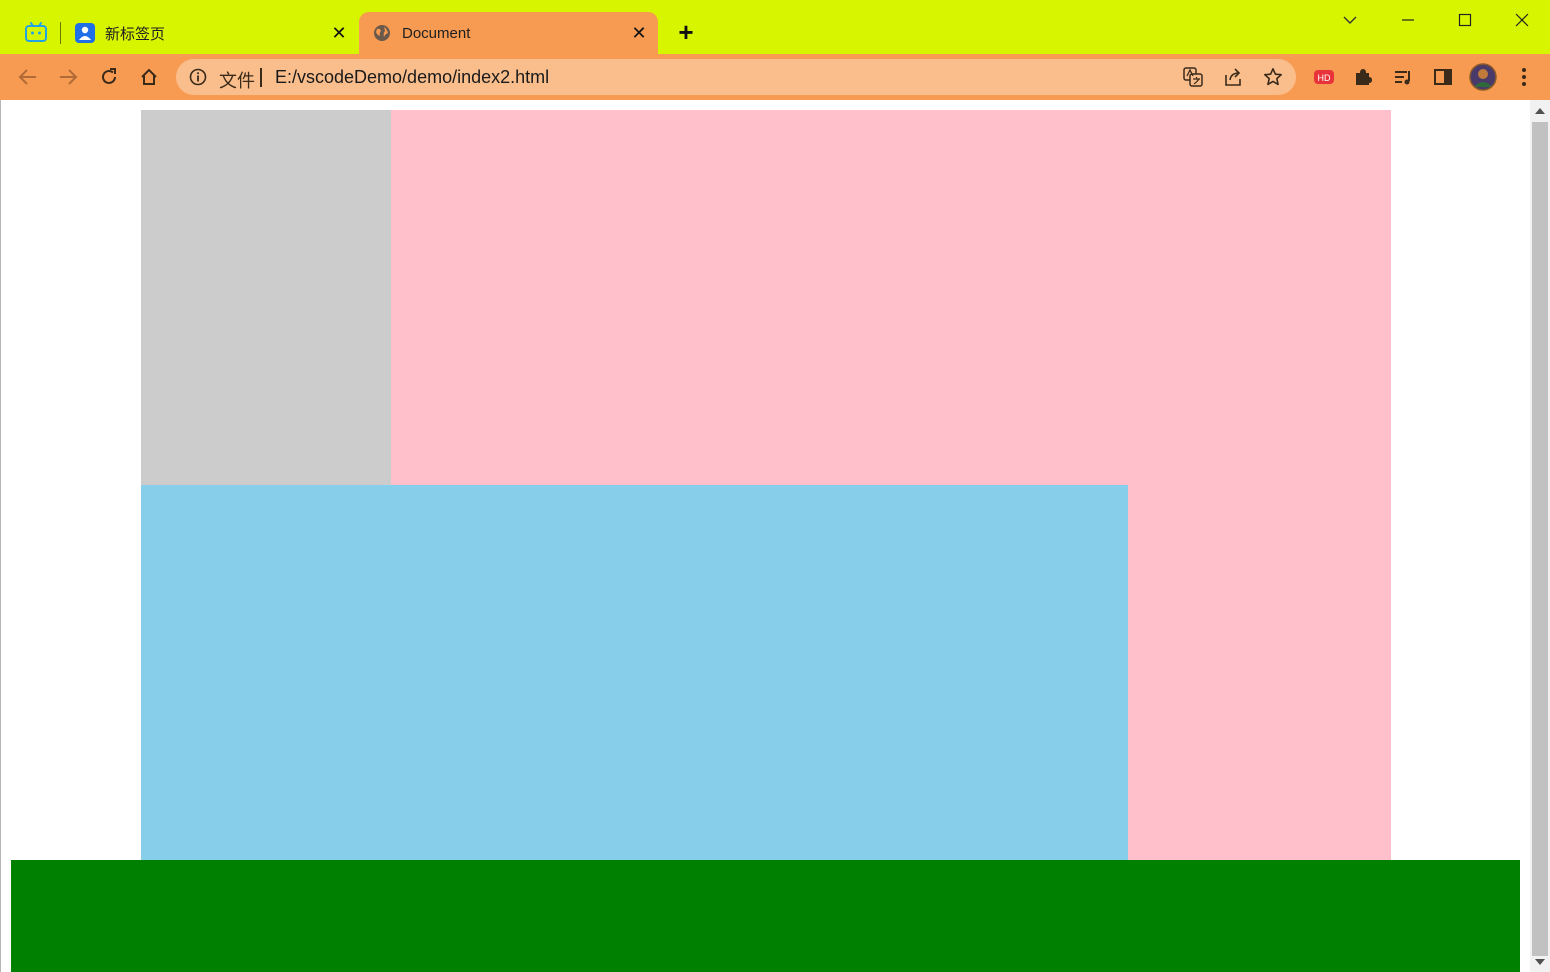 Image resolution: width=1550 pixels, height=972 pixels. What do you see at coordinates (412, 77) in the screenshot?
I see `url-text: E:/vscodeDemo/demo/index2.html` at bounding box center [412, 77].